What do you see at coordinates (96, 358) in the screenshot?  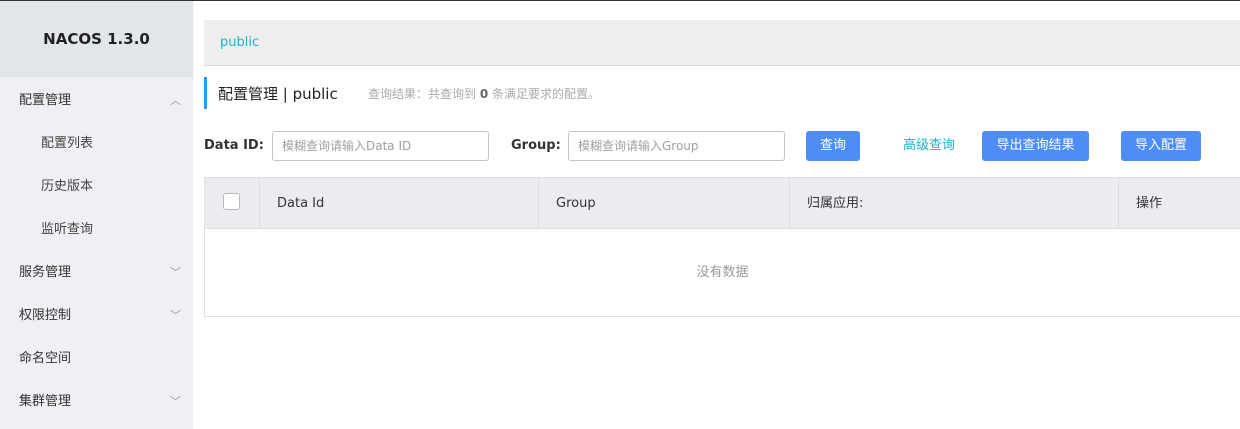 I see `sidebar-item-namespace: 命名空间` at bounding box center [96, 358].